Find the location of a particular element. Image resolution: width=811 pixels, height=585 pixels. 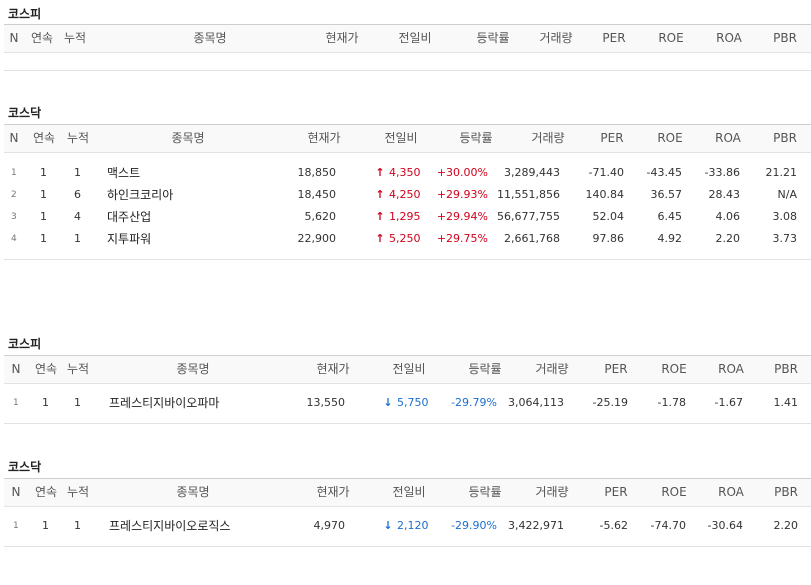

cell-current-price: 22,900 is located at coordinates (317, 238).